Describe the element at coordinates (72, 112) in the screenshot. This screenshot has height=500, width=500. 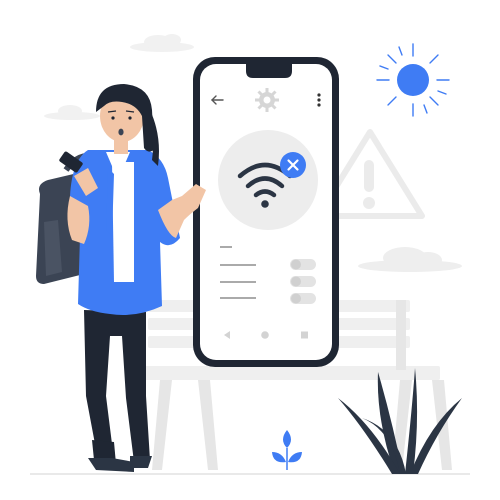
I see `cloud-left` at that location.